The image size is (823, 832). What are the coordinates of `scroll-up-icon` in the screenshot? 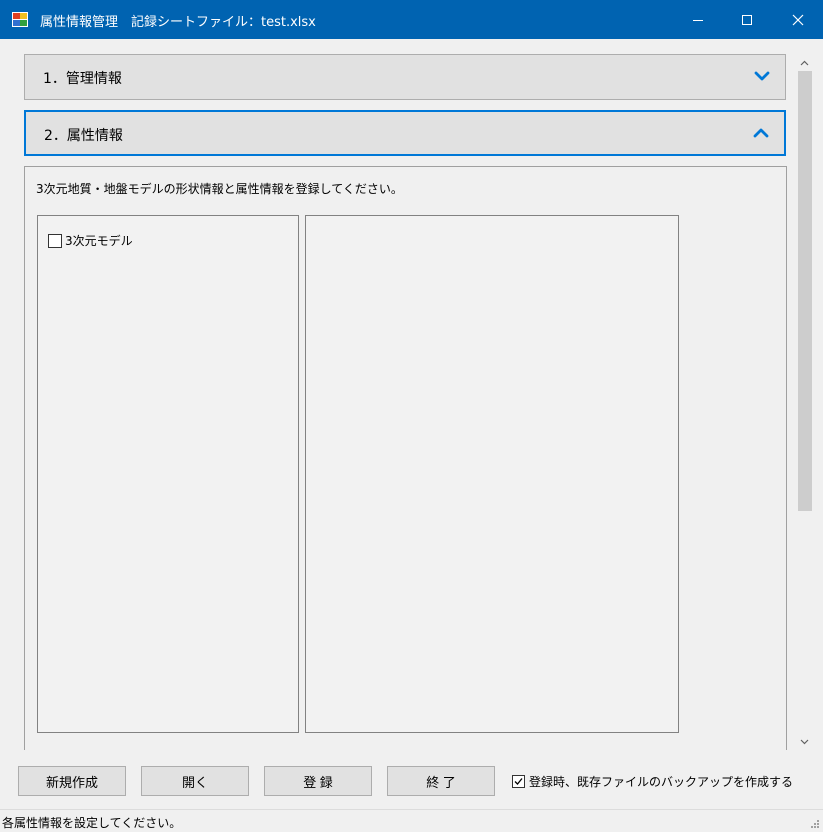 It's located at (804, 62).